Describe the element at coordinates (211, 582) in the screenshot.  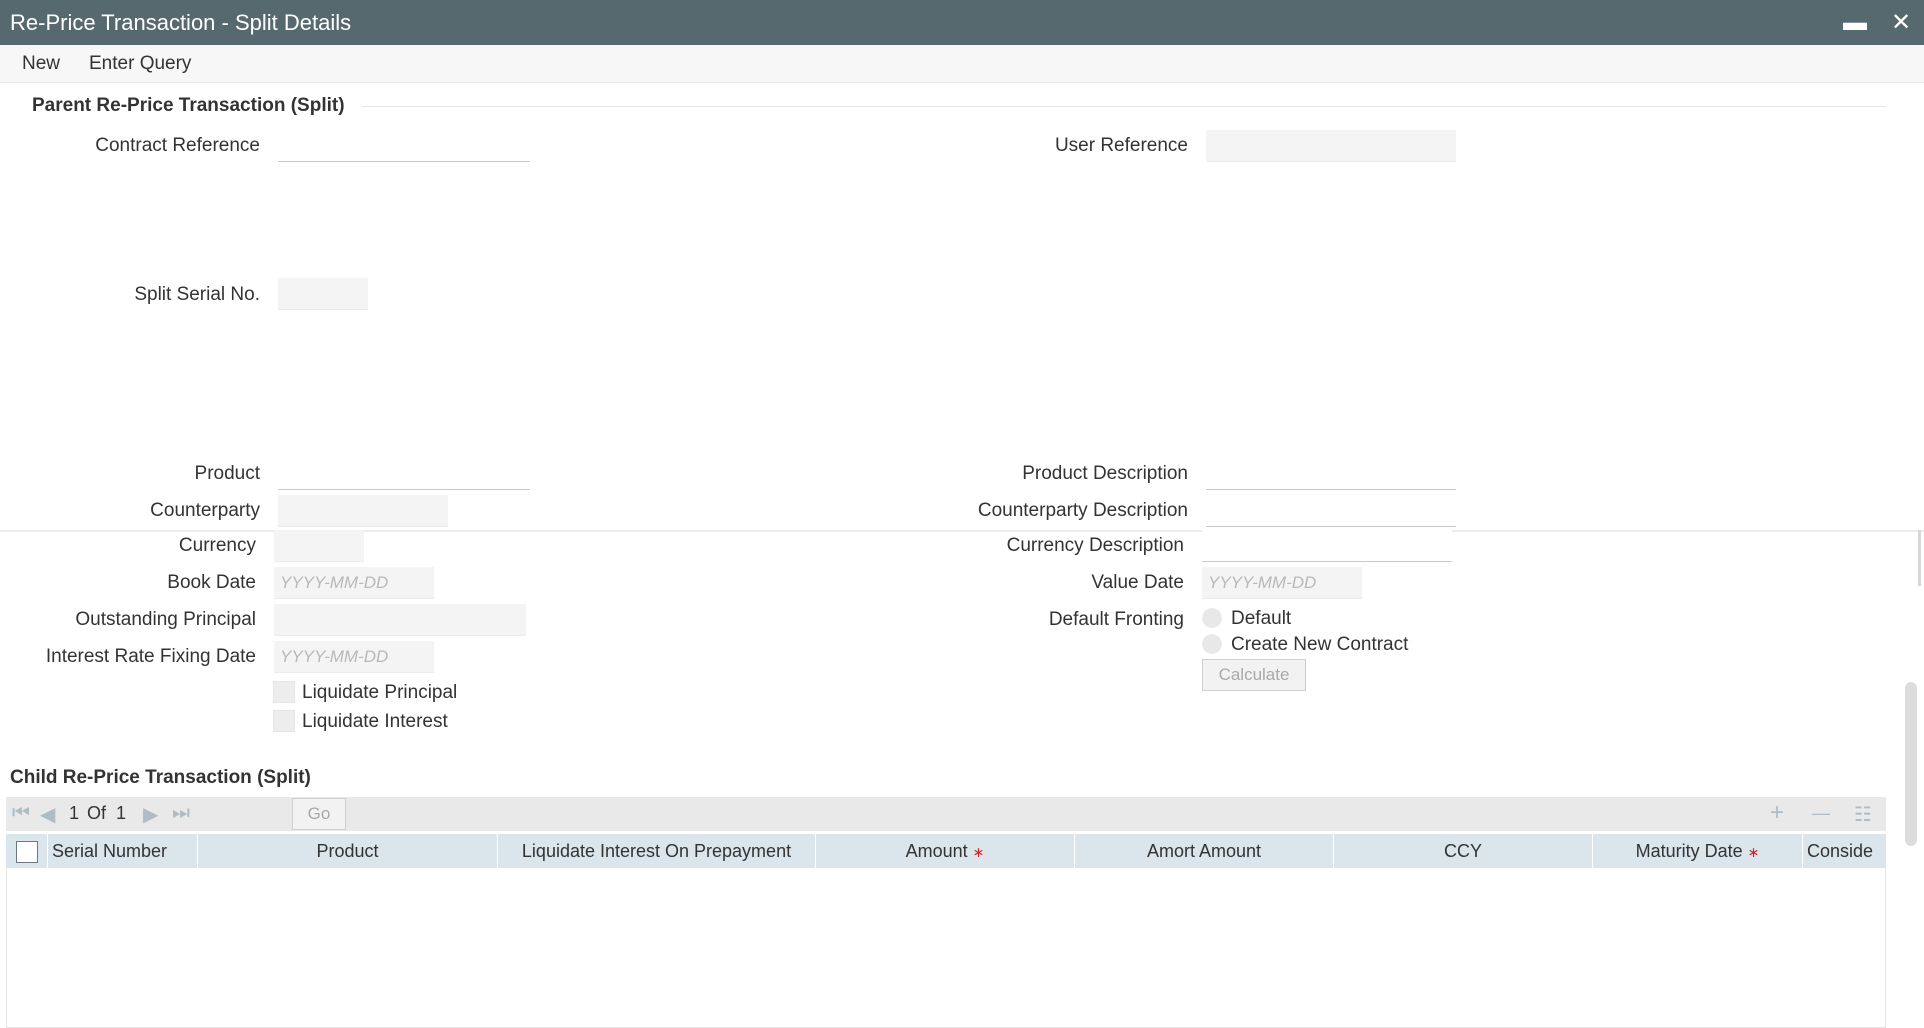
I see `book-date-label: Book Date` at that location.